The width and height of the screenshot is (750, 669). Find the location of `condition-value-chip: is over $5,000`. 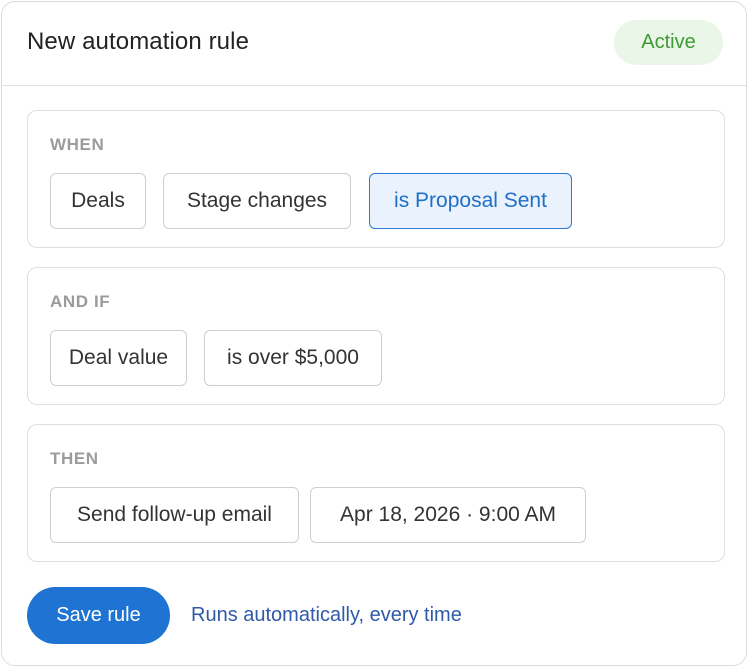

condition-value-chip: is over $5,000 is located at coordinates (293, 358).